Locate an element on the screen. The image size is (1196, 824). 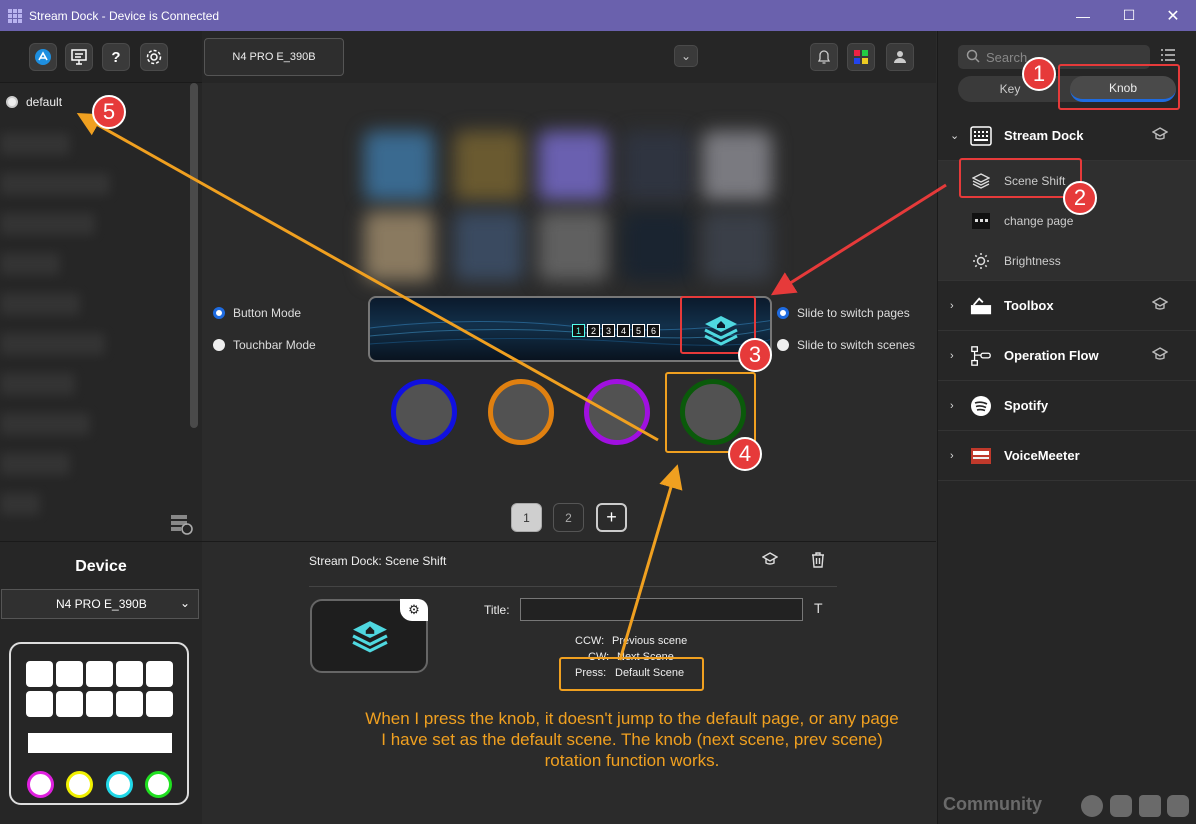
help-icon: ? is located at coordinates (116, 57).